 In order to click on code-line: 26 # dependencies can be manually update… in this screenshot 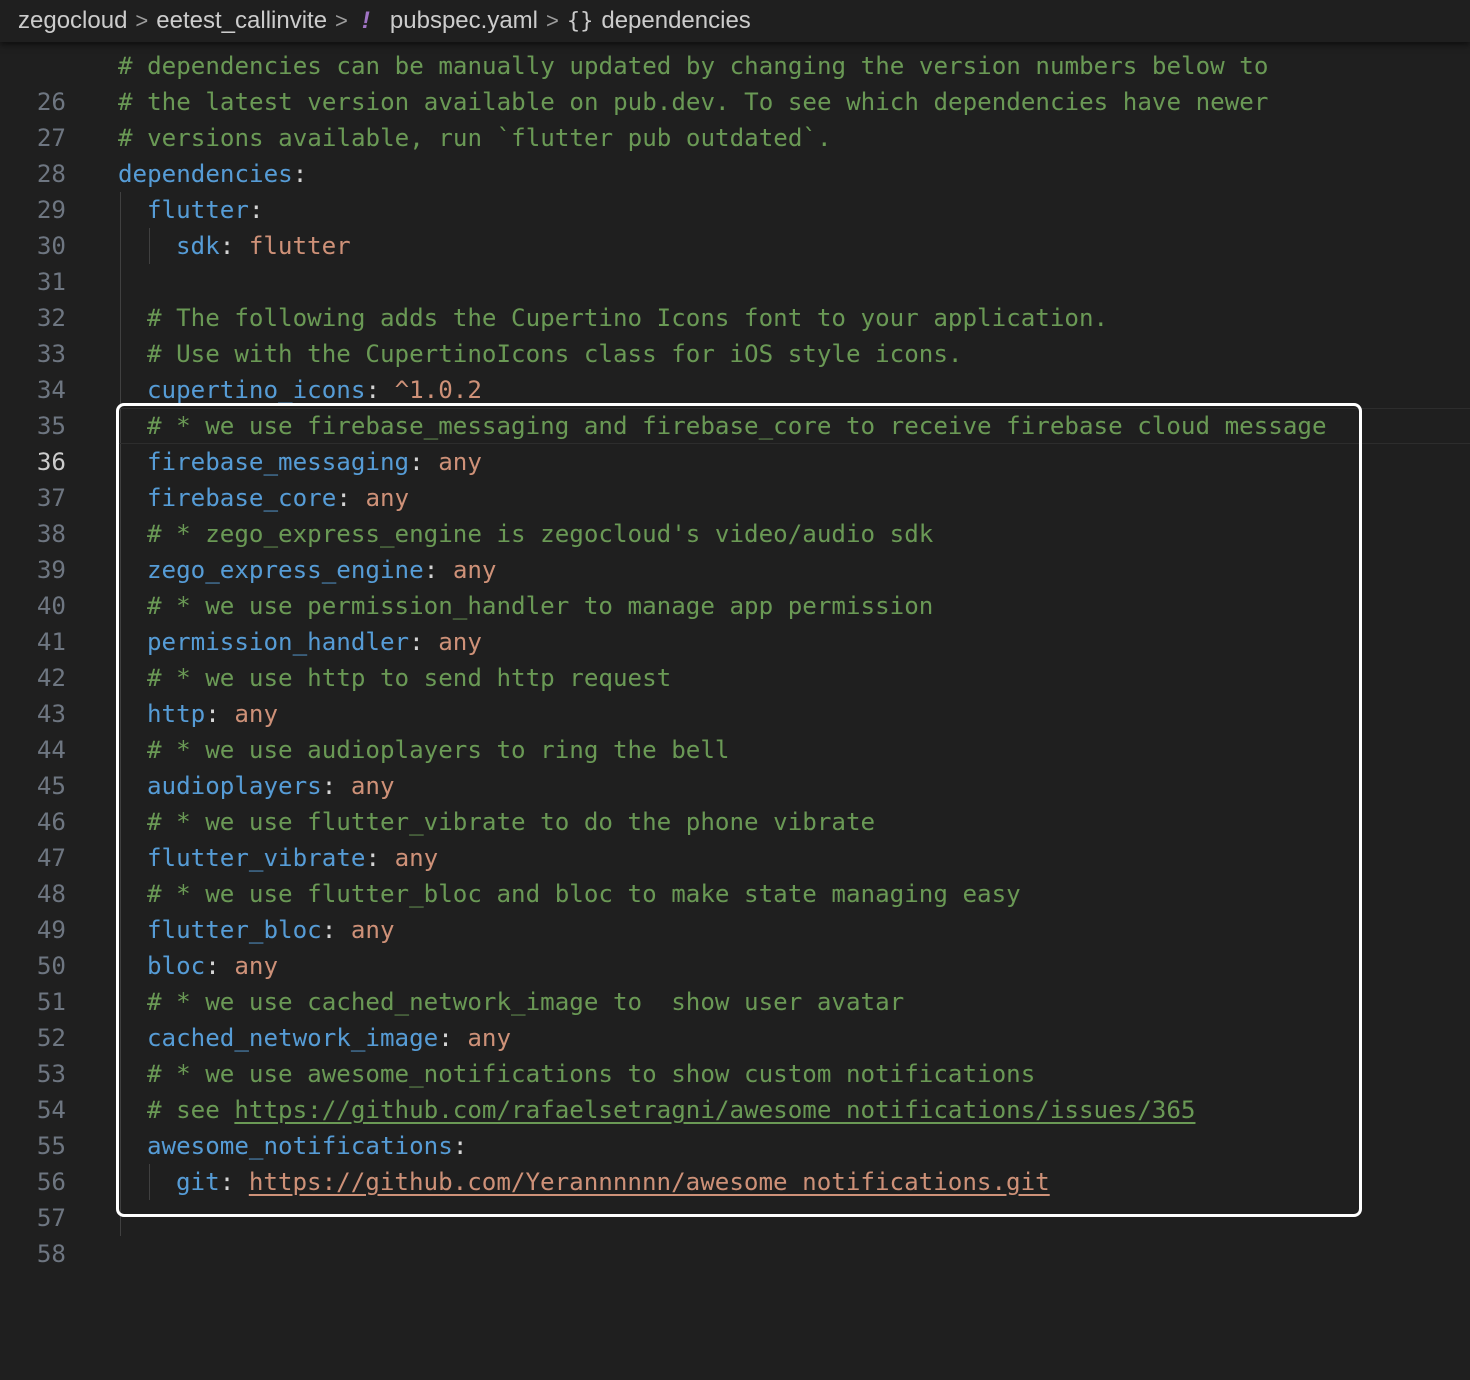, I will do `click(735, 82)`.